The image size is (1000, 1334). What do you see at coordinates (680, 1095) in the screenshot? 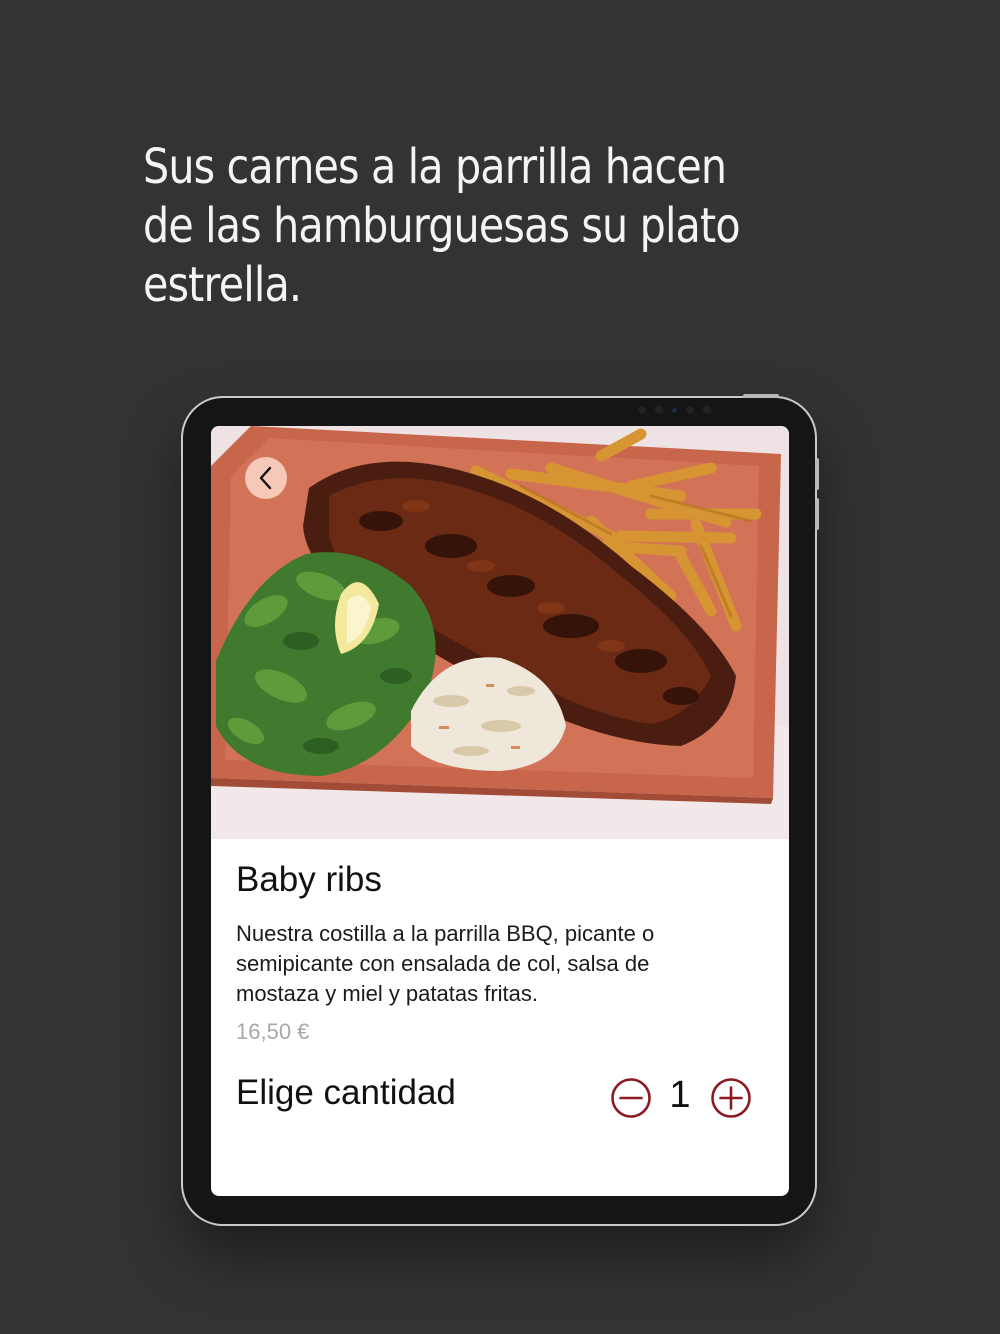
I see `quantity-value: 1` at bounding box center [680, 1095].